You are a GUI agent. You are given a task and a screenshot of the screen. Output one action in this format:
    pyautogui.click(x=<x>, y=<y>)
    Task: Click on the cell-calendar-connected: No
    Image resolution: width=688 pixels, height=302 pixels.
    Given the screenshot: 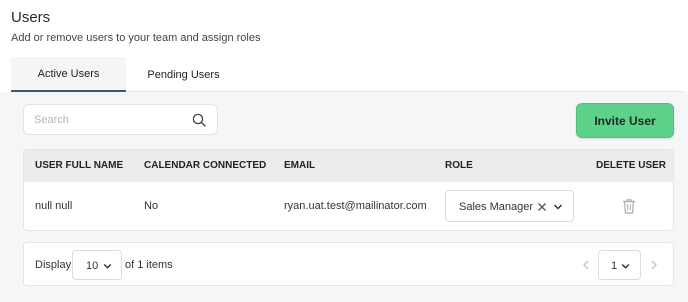 What is the action you would take?
    pyautogui.click(x=151, y=206)
    